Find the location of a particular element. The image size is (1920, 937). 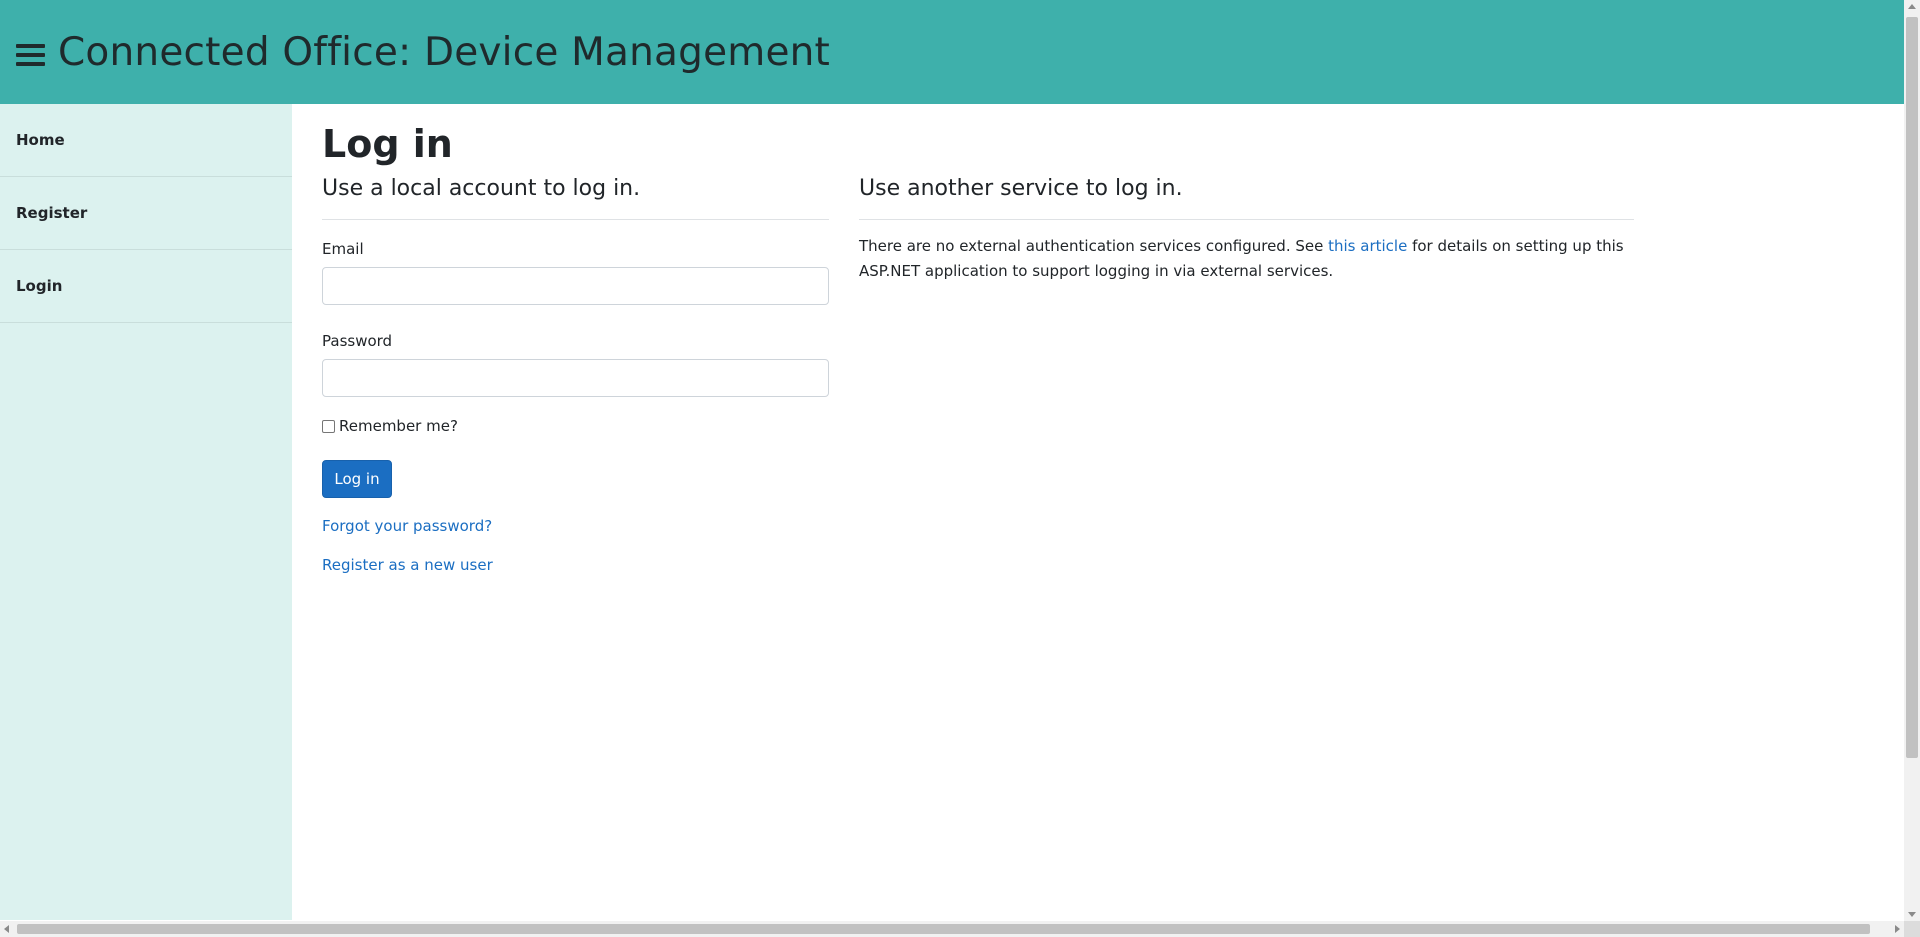

this-article-link: this article is located at coordinates (1367, 246).